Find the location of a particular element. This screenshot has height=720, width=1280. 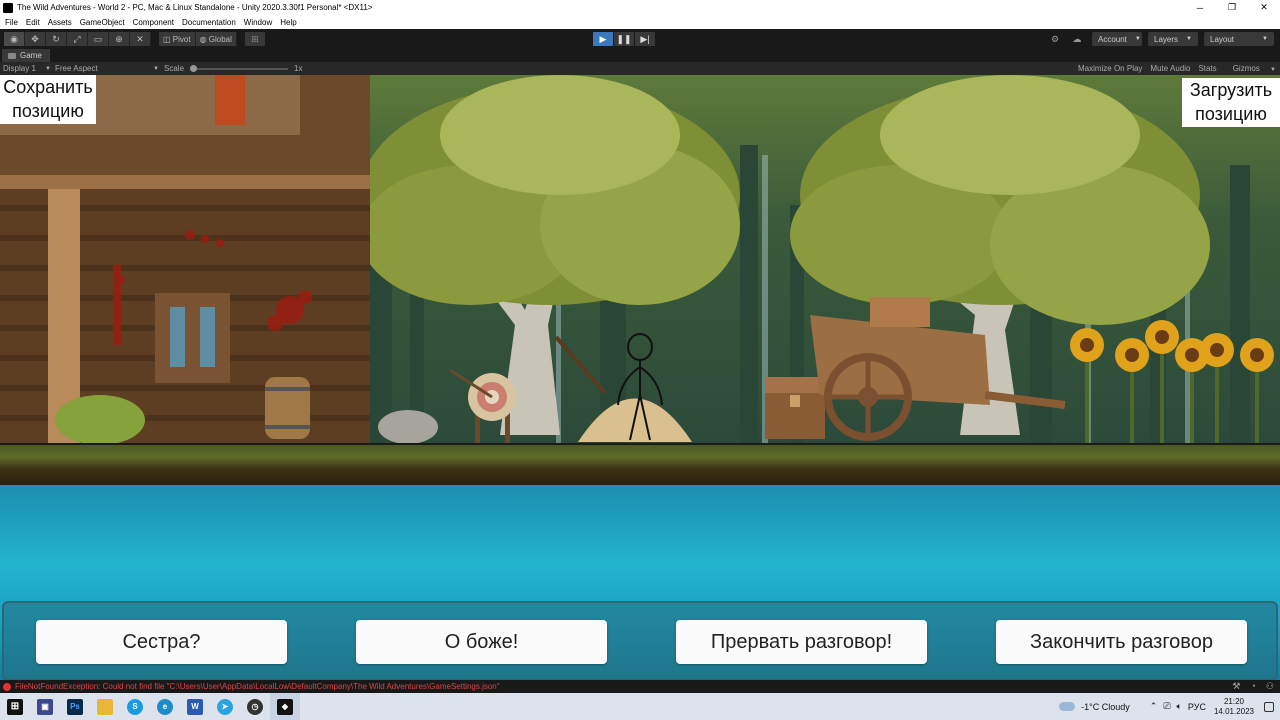

menu-documentation: Documentation is located at coordinates (209, 22).